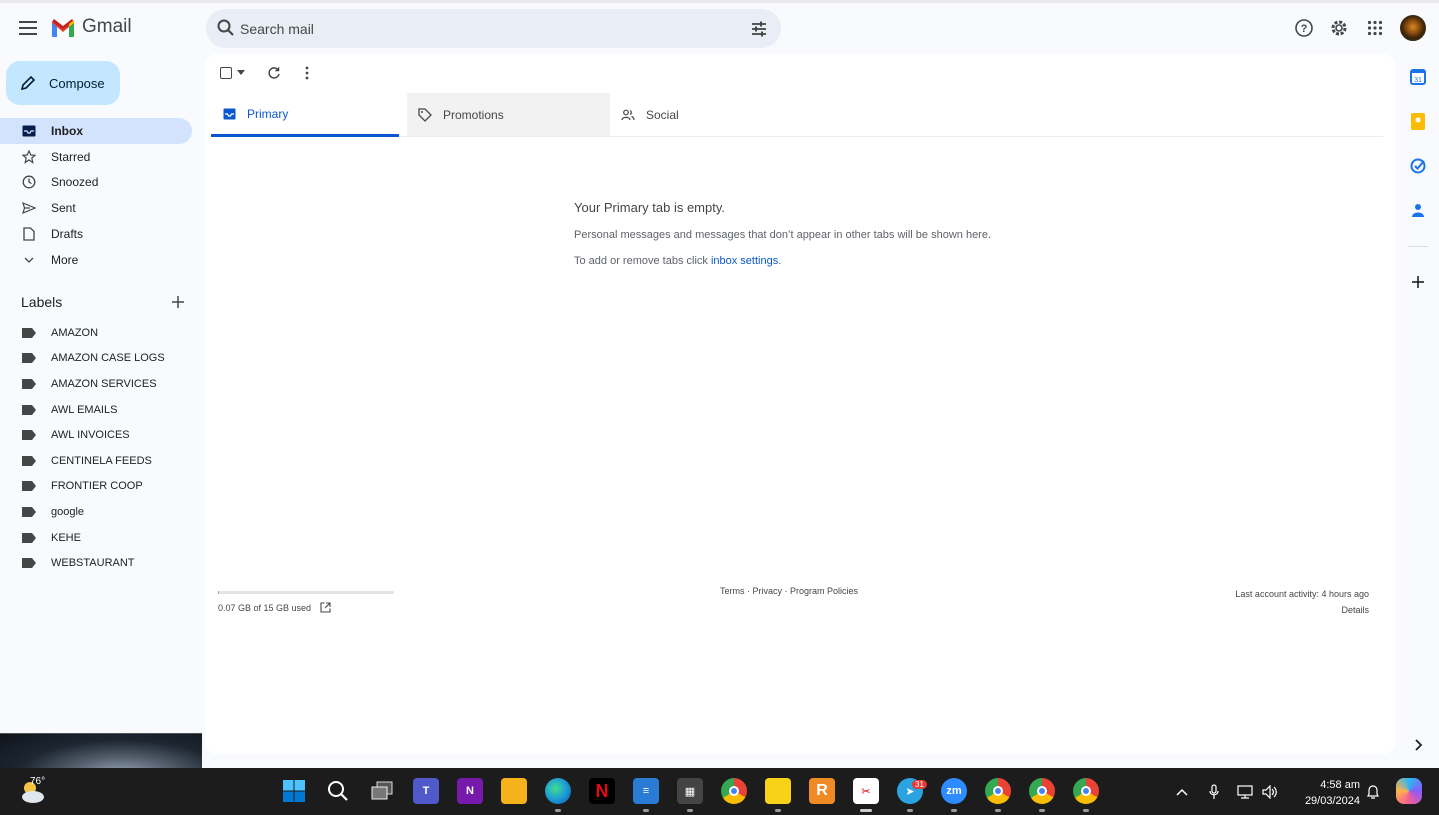 This screenshot has height=815, width=1439. What do you see at coordinates (1375, 28) in the screenshot?
I see `apps-button` at bounding box center [1375, 28].